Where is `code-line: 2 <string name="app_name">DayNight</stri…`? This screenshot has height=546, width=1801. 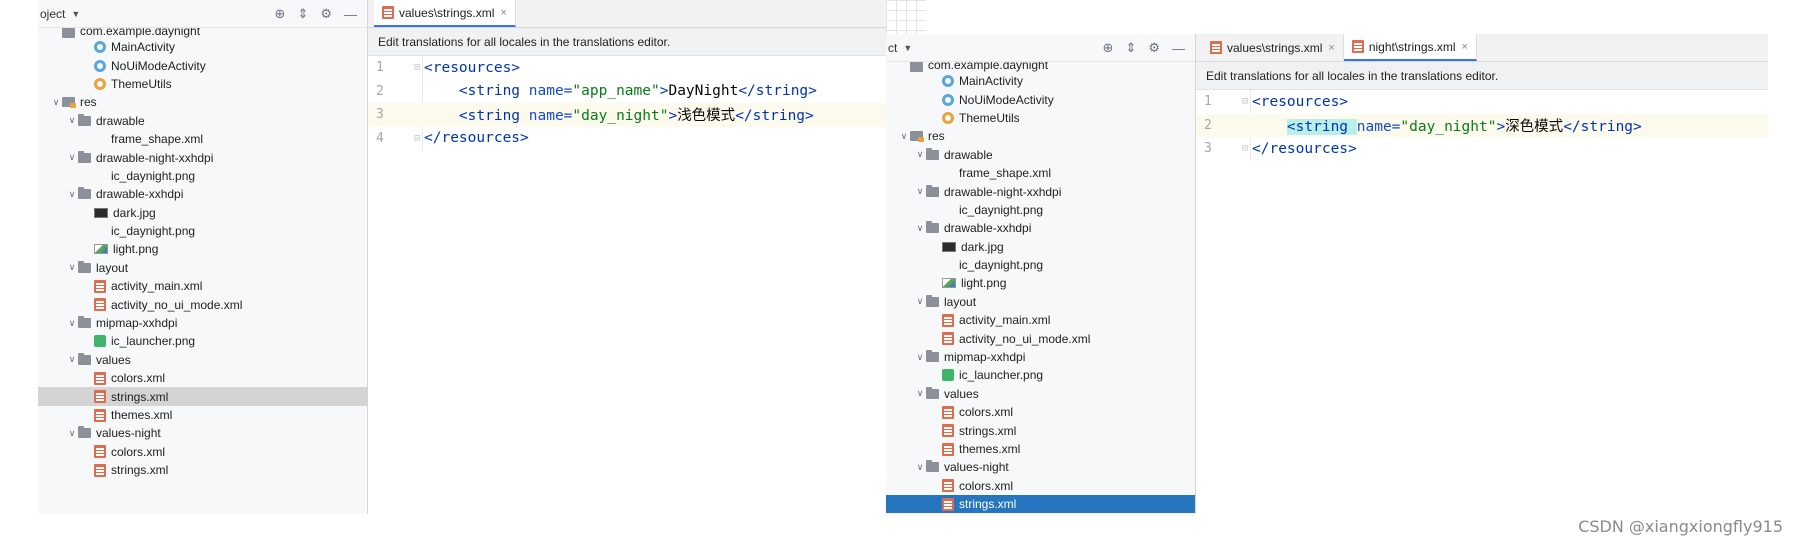
code-line: 2 <string name="app_name">DayNight</stri… is located at coordinates (627, 92).